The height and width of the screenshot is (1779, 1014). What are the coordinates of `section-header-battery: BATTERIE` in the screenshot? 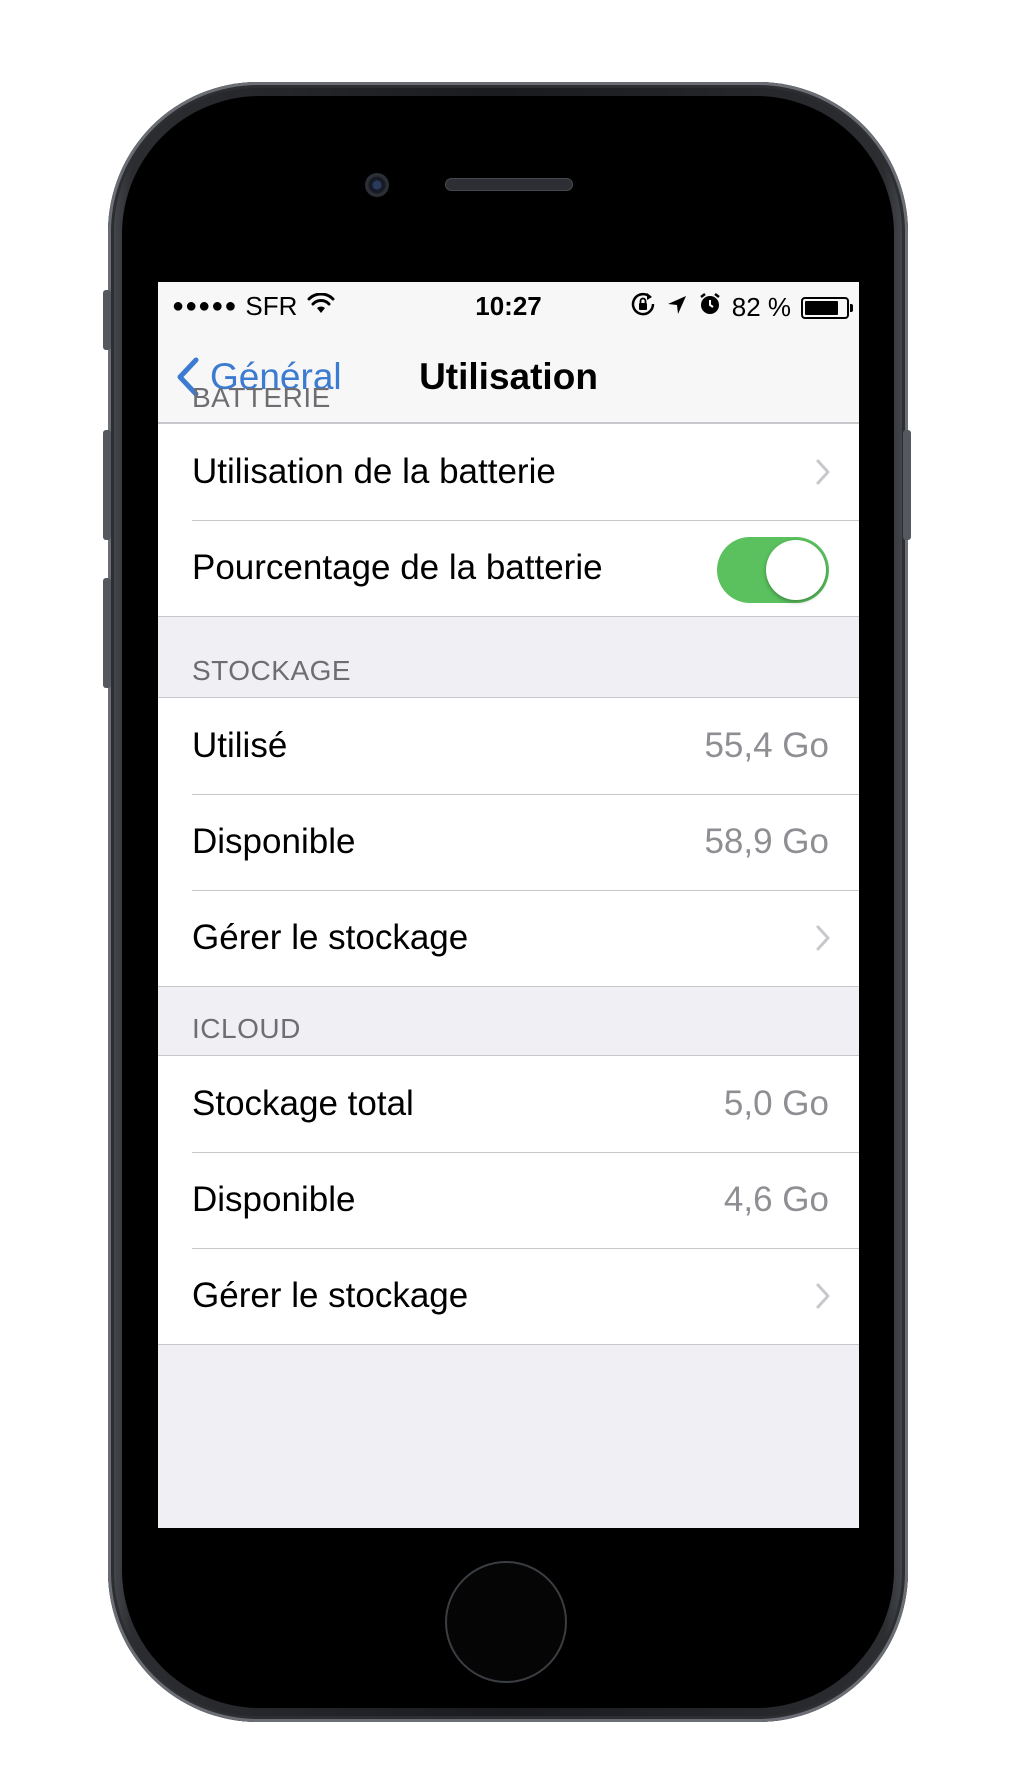 It's located at (261, 397).